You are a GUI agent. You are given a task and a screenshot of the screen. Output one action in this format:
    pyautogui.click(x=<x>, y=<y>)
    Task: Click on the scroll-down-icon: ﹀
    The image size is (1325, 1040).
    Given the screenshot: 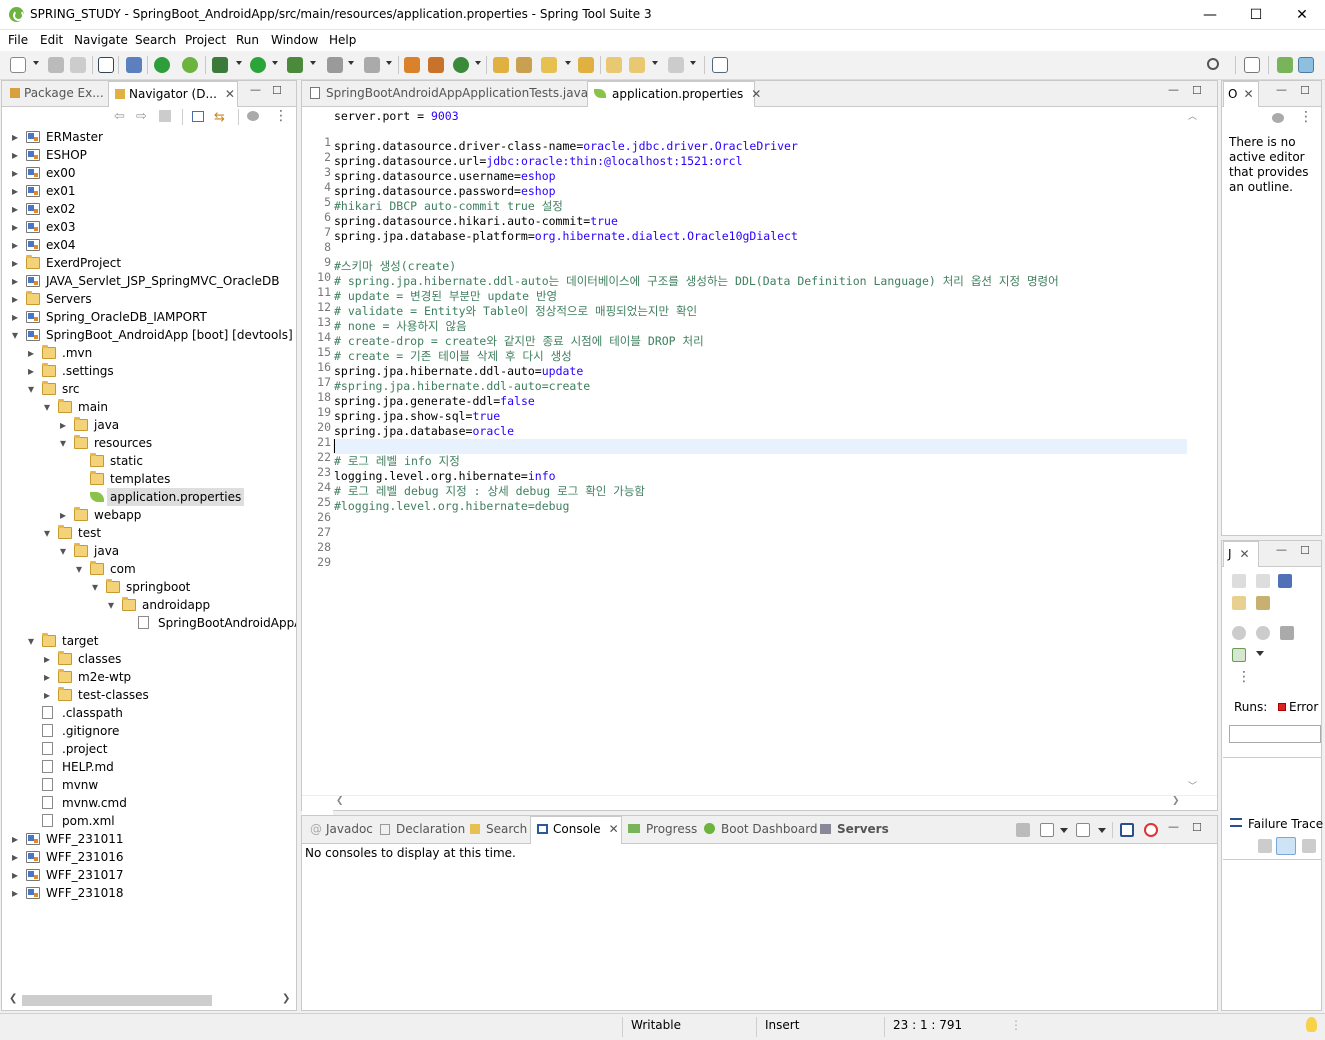 What is the action you would take?
    pyautogui.click(x=1192, y=785)
    